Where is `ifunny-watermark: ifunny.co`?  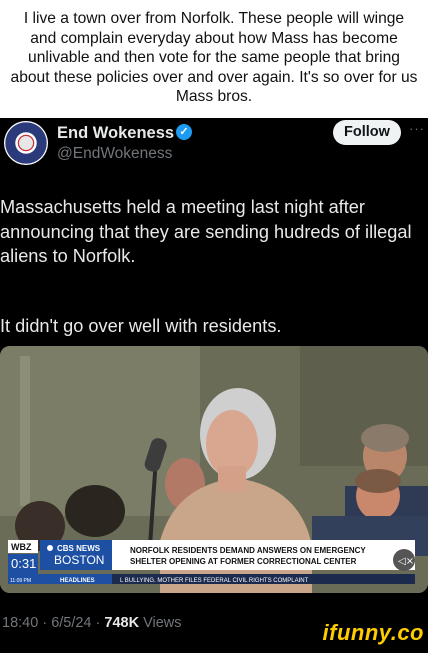 ifunny-watermark: ifunny.co is located at coordinates (373, 632).